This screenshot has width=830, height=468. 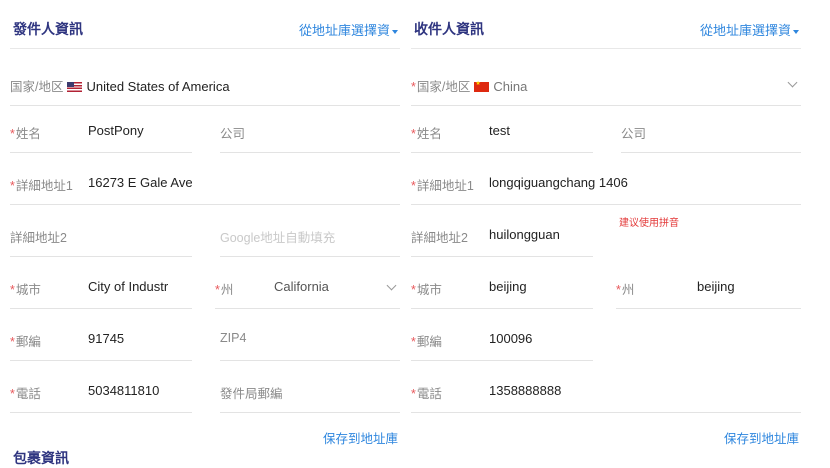 I want to click on sender-state-select: *州 California, so click(x=307, y=284).